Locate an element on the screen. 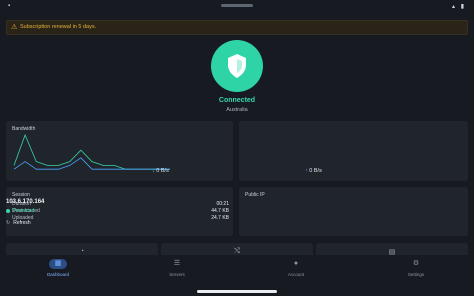 The height and width of the screenshot is (296, 474). alert-text: Subscription renewal in 5 days. is located at coordinates (58, 27).